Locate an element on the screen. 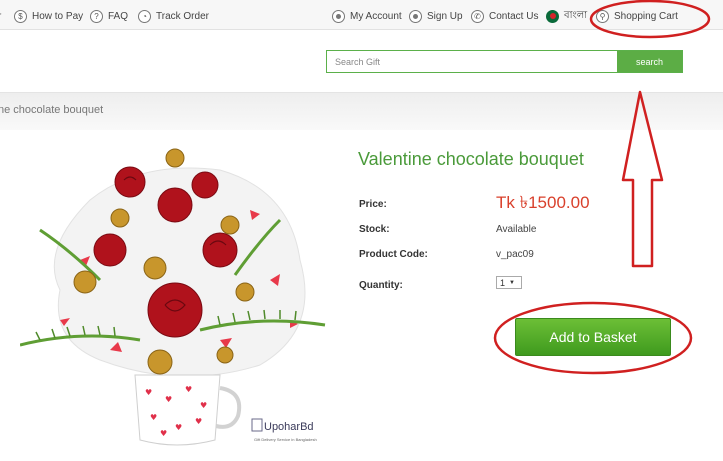 This screenshot has width=723, height=461. stock-label: Stock: is located at coordinates (374, 229).